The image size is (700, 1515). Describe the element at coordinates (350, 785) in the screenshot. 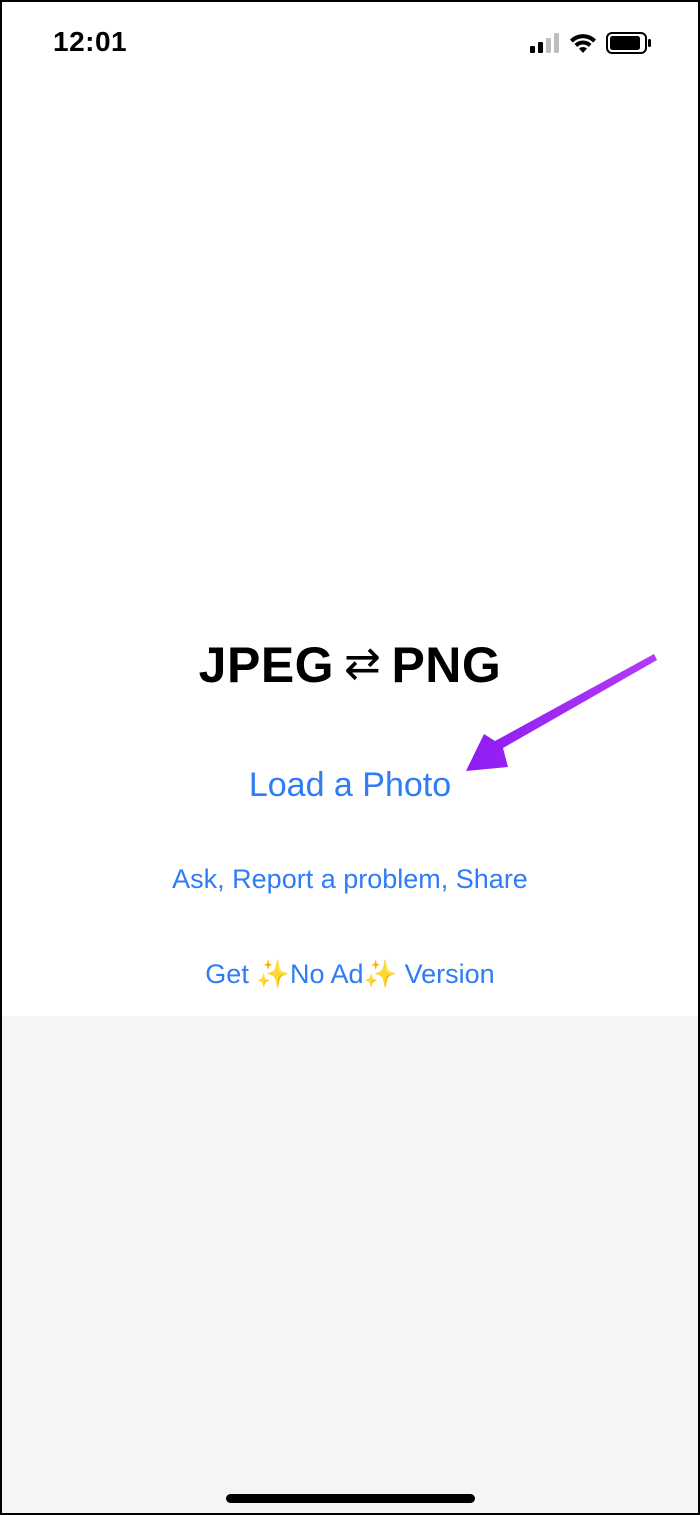

I see `load-photo-button: Load a Photo` at that location.